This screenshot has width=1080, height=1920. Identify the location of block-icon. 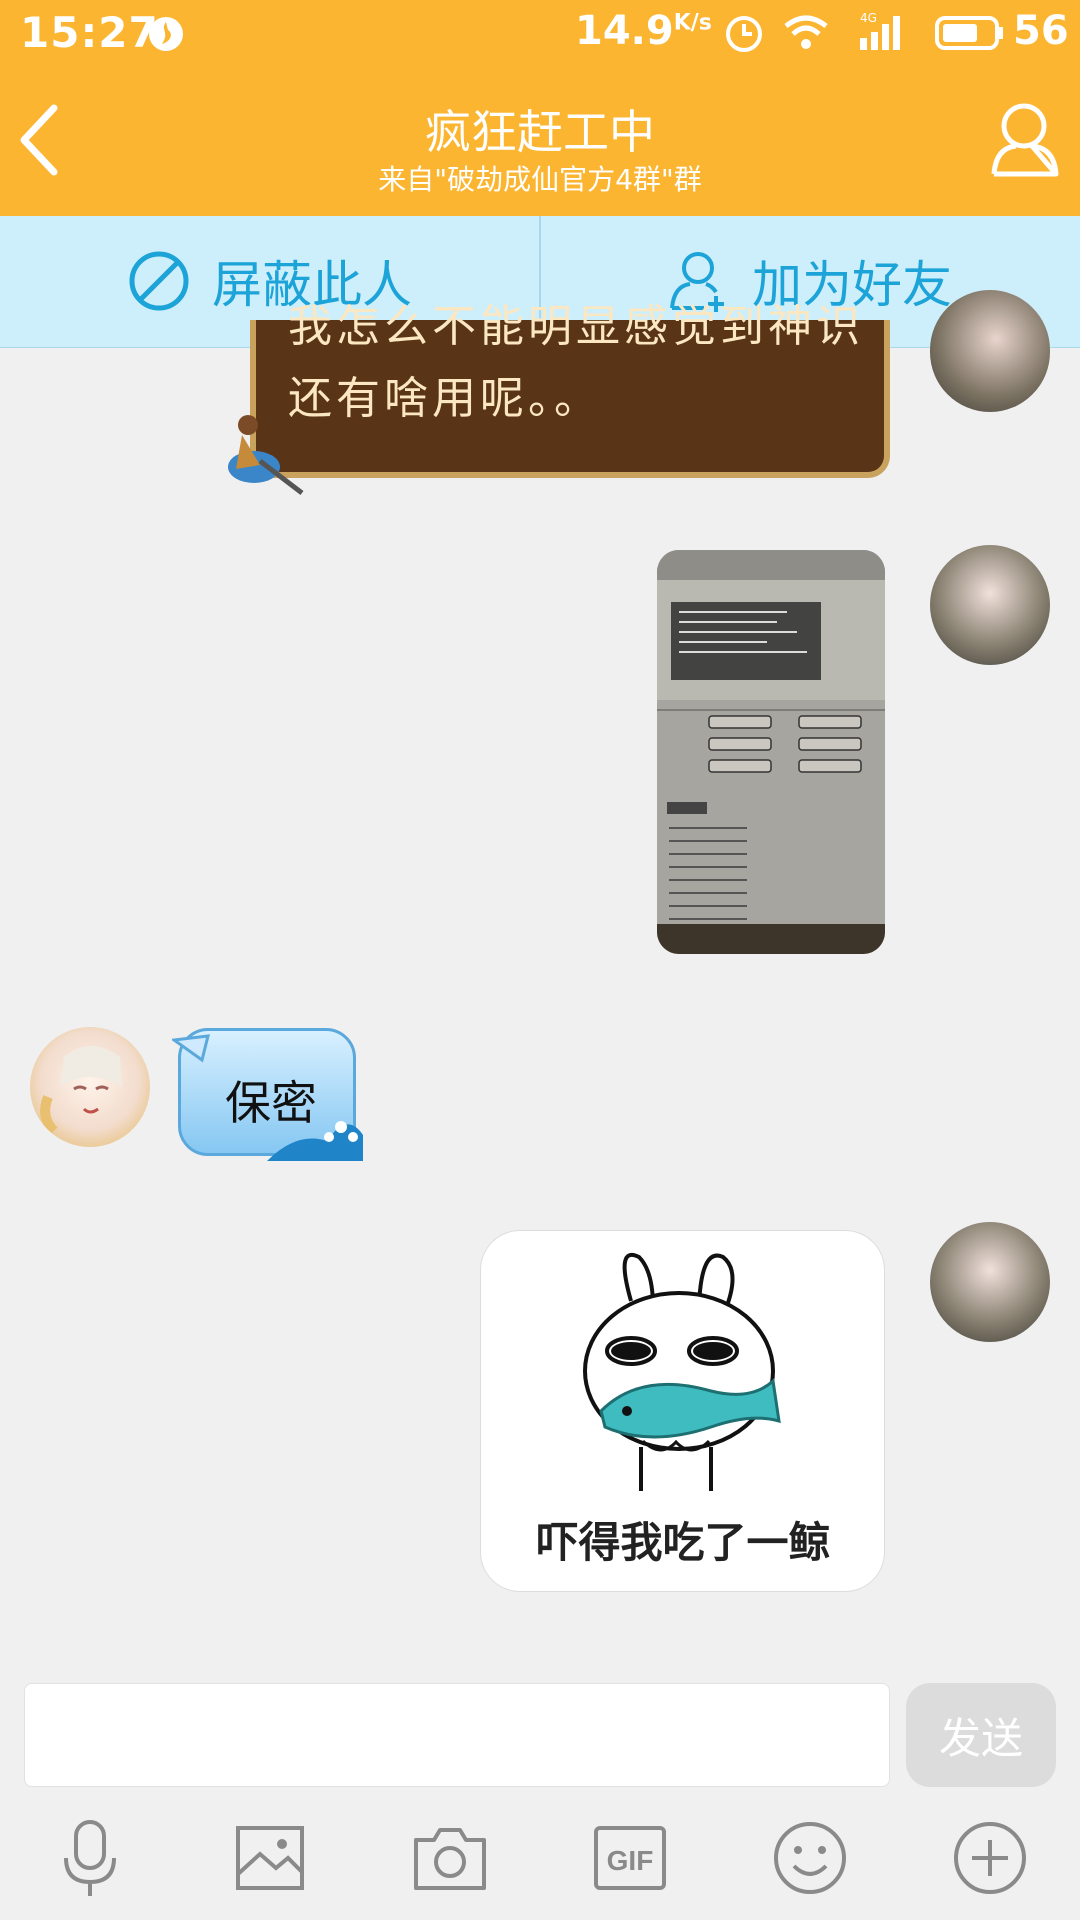
(159, 281).